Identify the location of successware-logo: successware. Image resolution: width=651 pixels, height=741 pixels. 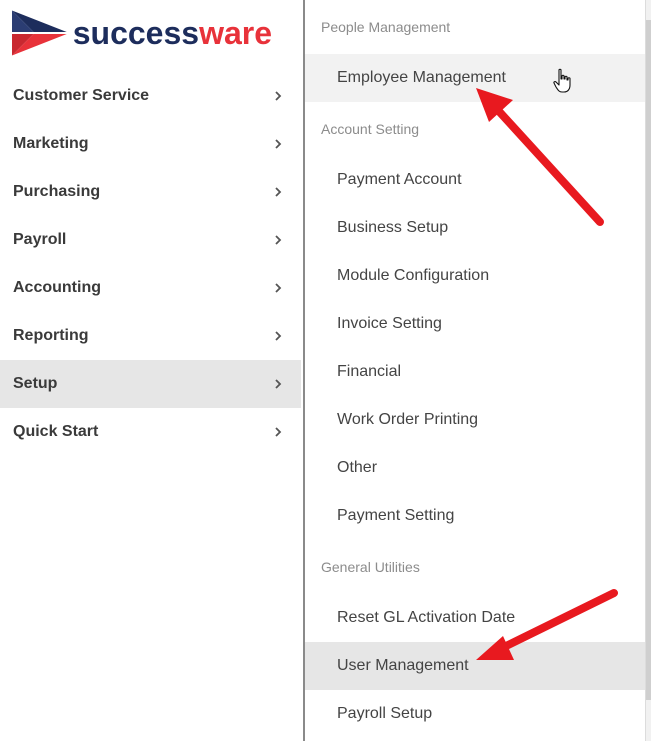
(142, 33).